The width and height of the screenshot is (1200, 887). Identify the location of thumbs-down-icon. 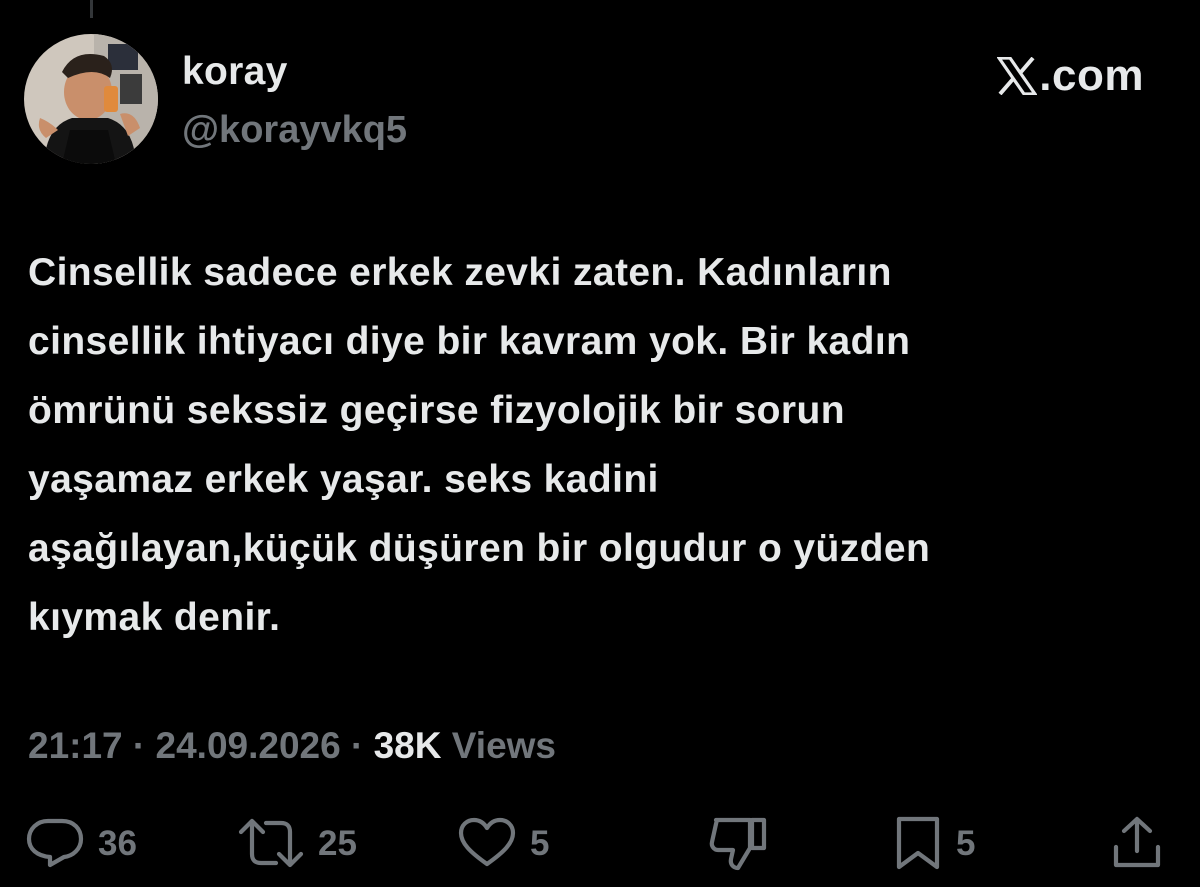
(738, 844).